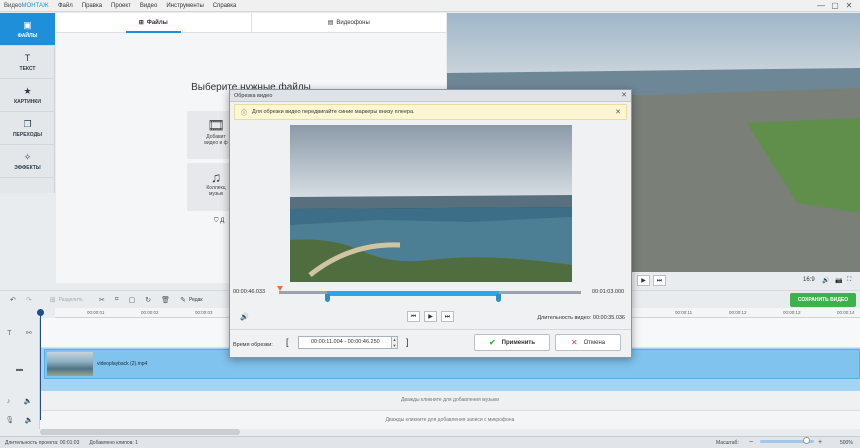 Image resolution: width=860 pixels, height=448 pixels. I want to click on shield-icon: ⛉, so click(216, 221).